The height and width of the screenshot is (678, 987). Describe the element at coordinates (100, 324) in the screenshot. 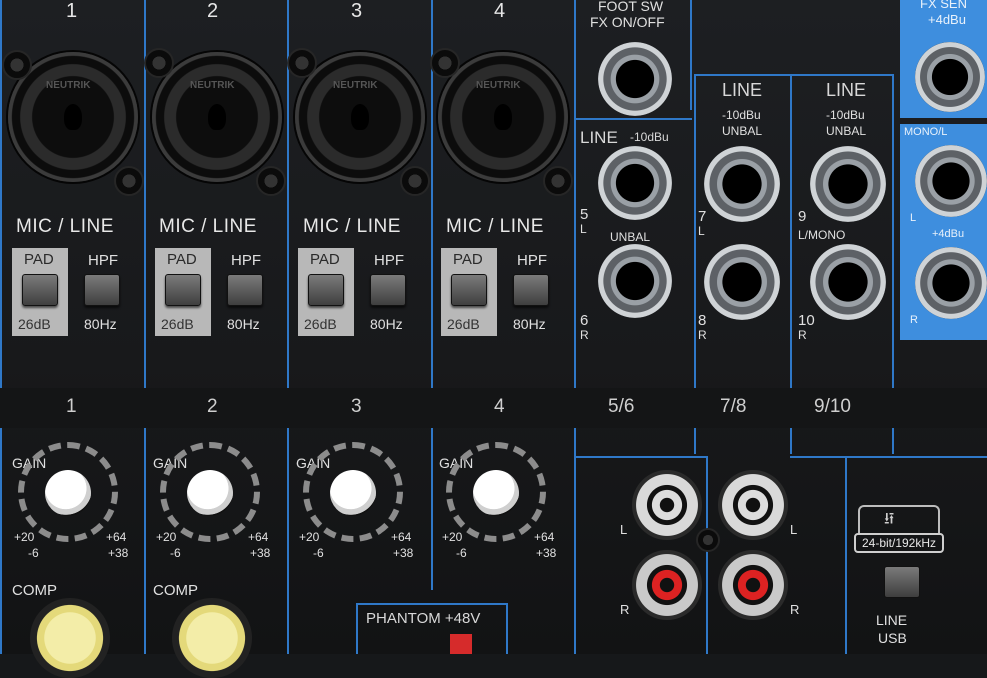

I see `hpf-value-1: 80Hz` at that location.